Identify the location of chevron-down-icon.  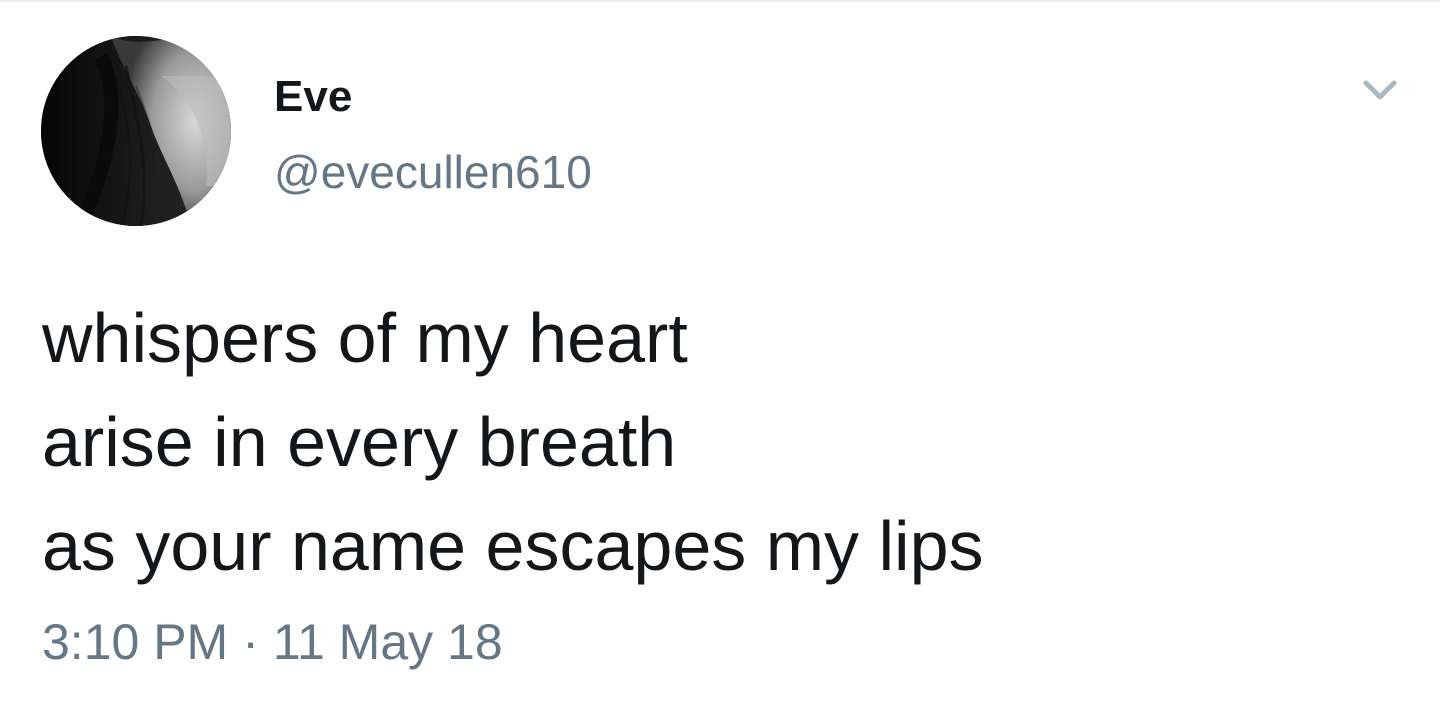
(1380, 90).